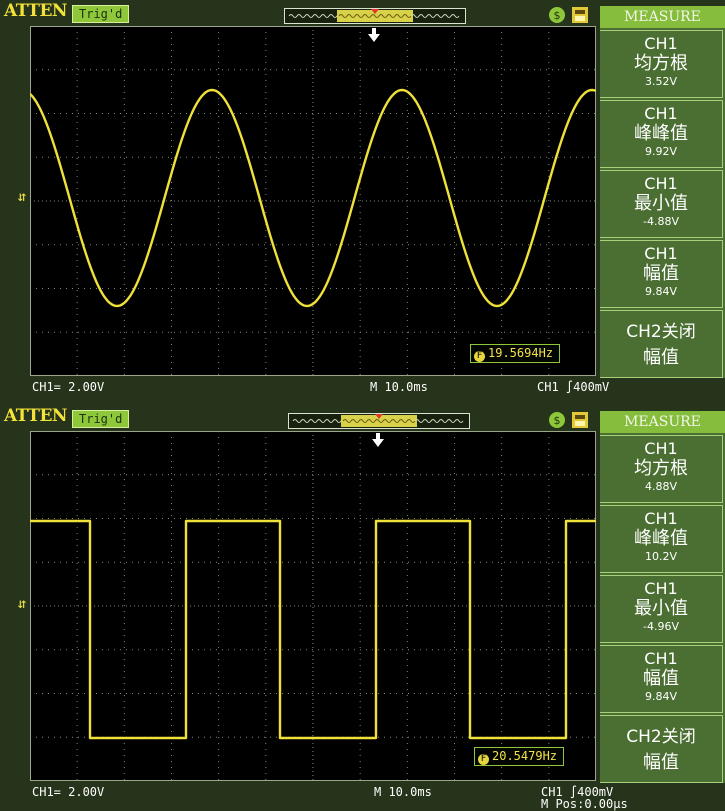 The image size is (725, 811). Describe the element at coordinates (661, 469) in the screenshot. I see `measure-item-1: CH1 均方根 4.88V` at that location.